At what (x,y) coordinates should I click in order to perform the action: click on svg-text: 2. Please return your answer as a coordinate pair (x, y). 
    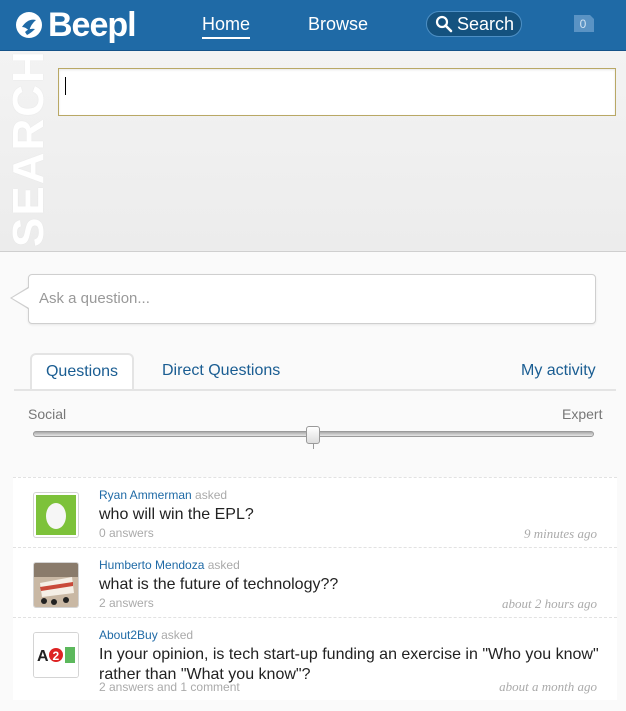
    Looking at the image, I should click on (56, 656).